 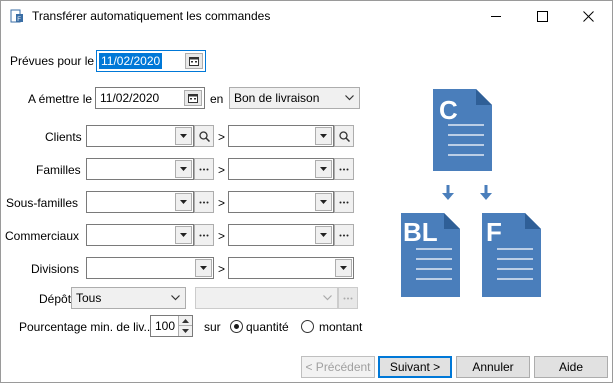 I want to click on doc-bl-icon: BL, so click(x=430, y=255).